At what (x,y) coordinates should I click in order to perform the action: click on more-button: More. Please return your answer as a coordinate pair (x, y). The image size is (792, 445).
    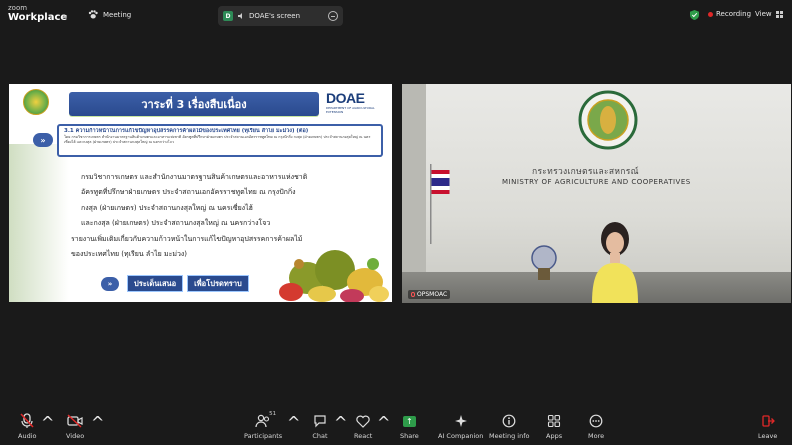
    Looking at the image, I should click on (596, 428).